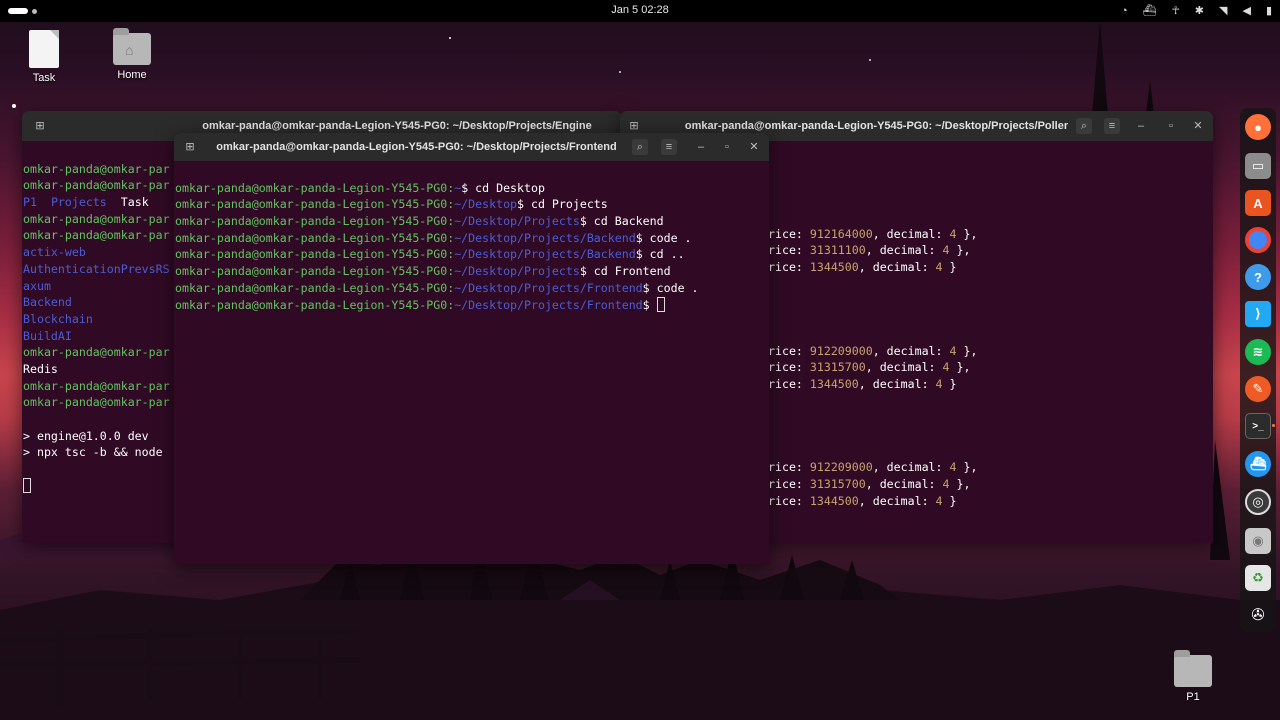  I want to click on trash-icon: ♻, so click(1258, 578).